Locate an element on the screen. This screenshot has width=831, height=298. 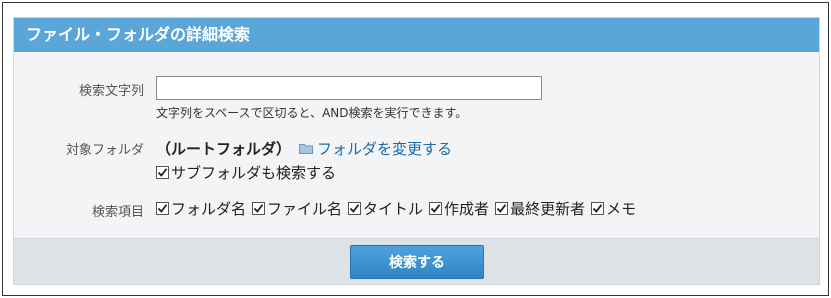
item-checkbox-creator: 作成者 is located at coordinates (459, 208).